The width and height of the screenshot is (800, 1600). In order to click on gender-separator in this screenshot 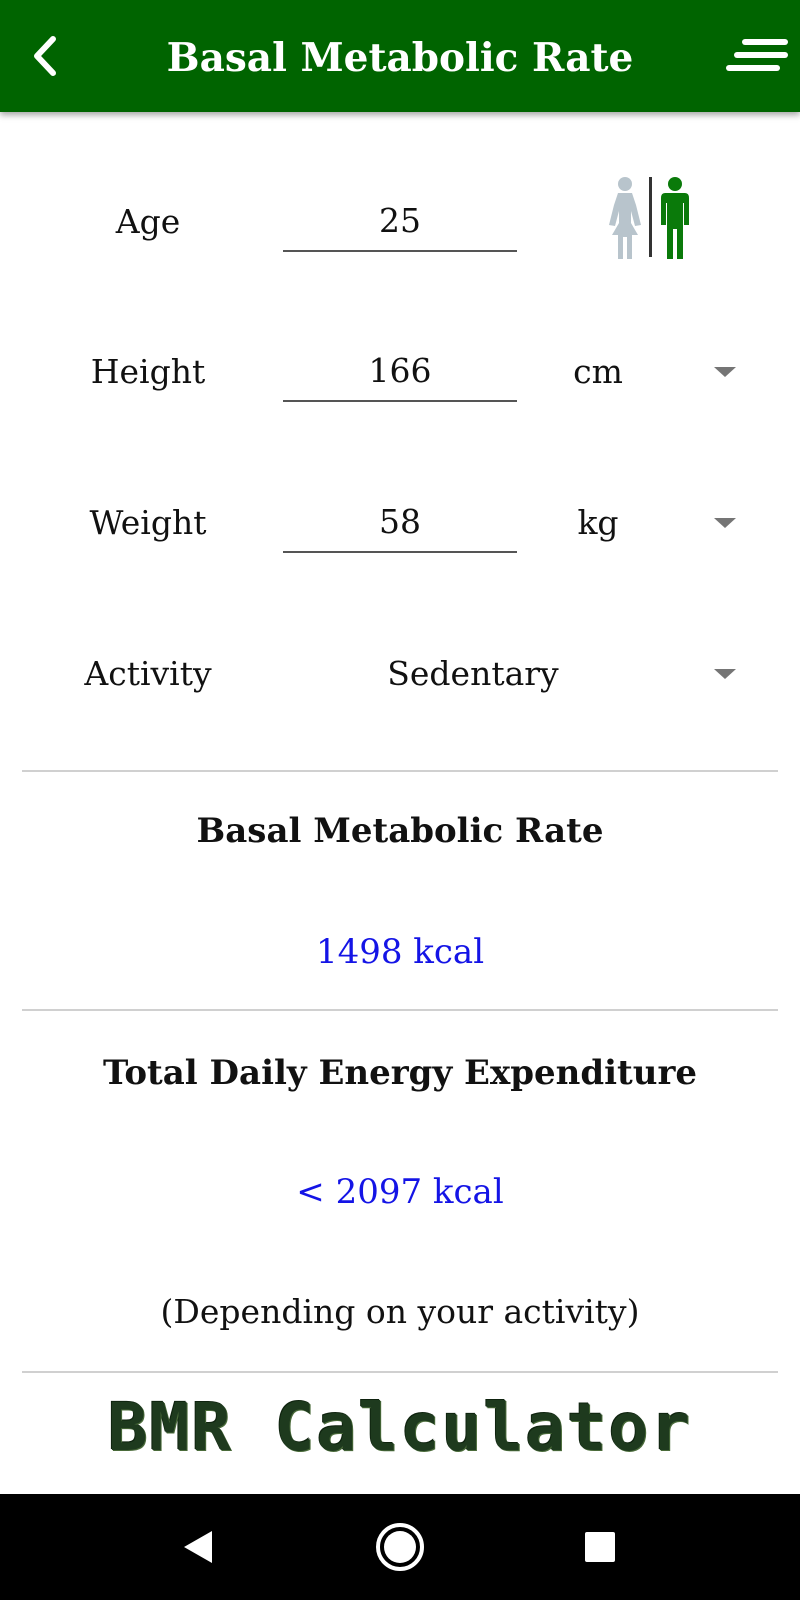, I will do `click(650, 217)`.